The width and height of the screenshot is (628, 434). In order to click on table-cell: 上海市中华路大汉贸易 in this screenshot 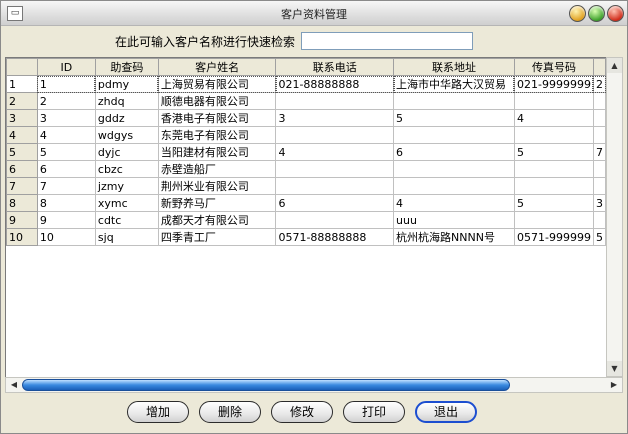, I will do `click(454, 84)`.